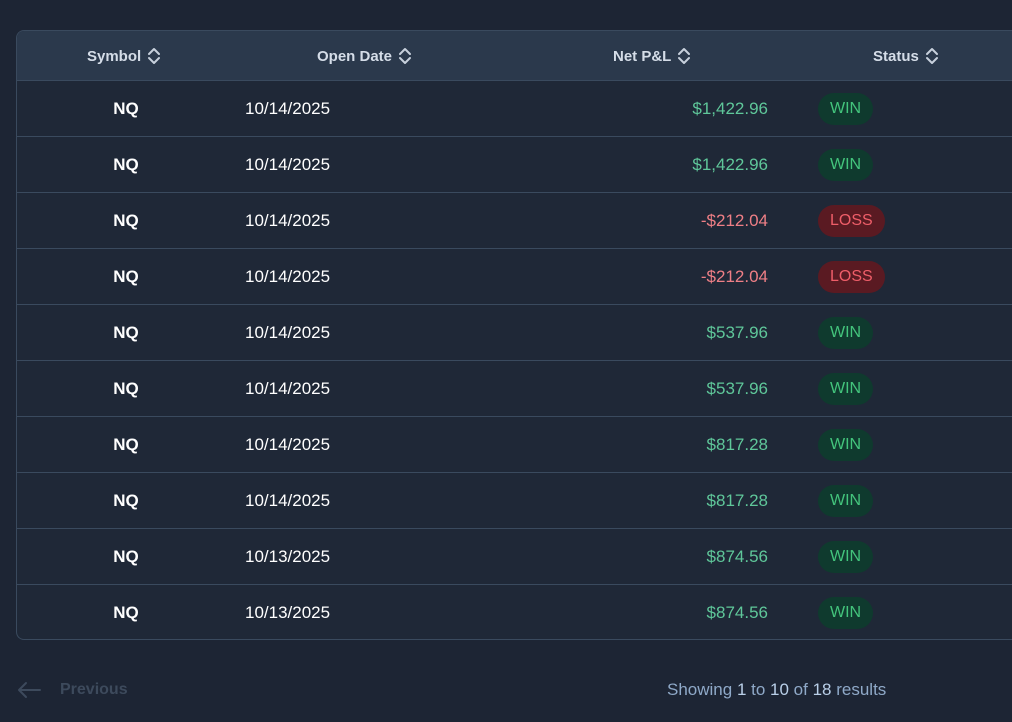 Image resolution: width=1012 pixels, height=722 pixels. I want to click on table-header: Symbol Open Date Net P&L Status, so click(514, 56).